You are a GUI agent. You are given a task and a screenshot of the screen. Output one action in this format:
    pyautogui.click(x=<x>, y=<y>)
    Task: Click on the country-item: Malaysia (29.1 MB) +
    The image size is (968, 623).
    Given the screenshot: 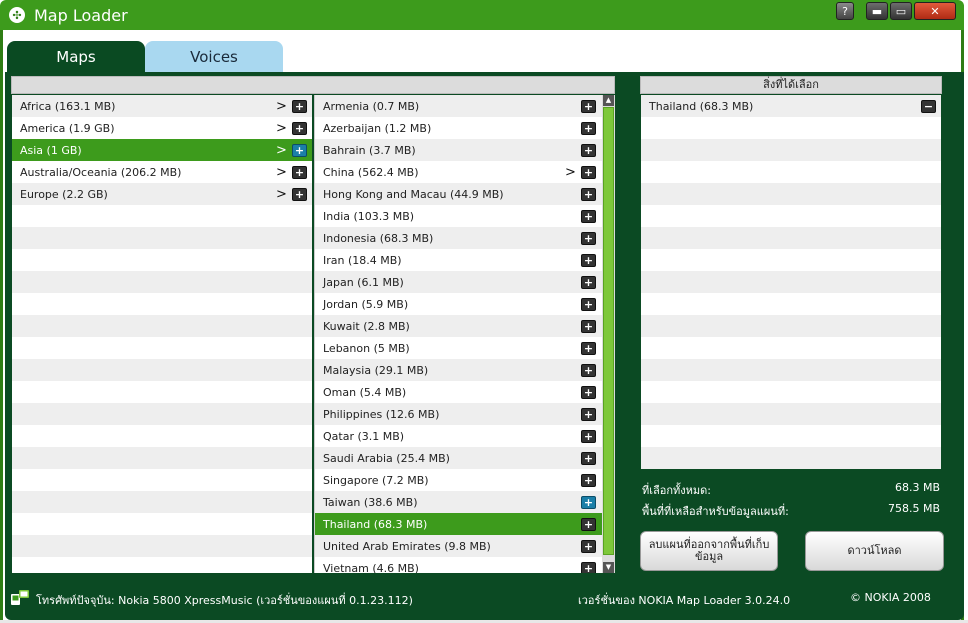 What is the action you would take?
    pyautogui.click(x=458, y=370)
    